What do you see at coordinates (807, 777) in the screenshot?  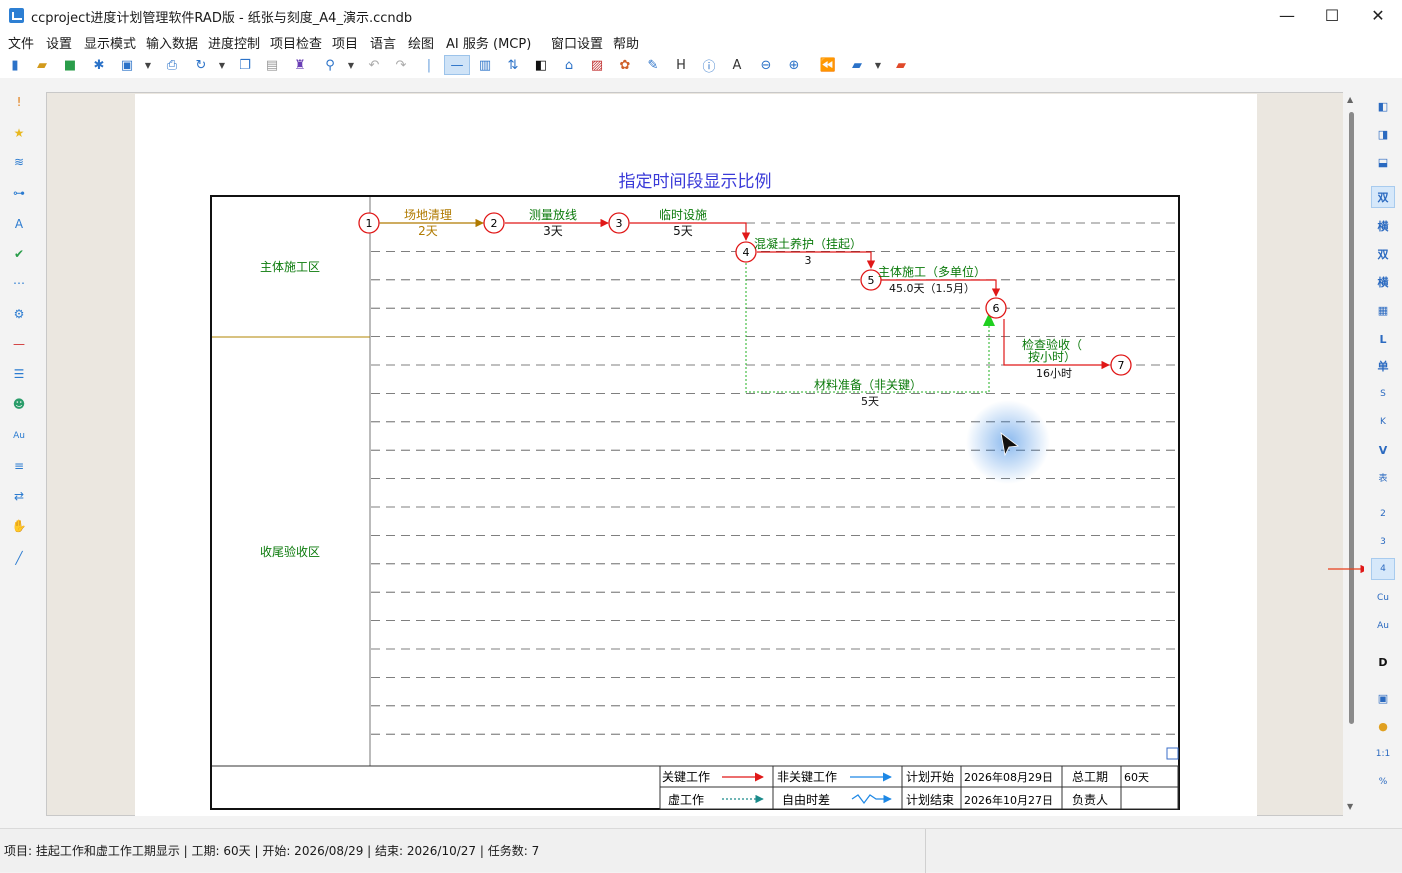 I see `legend-noncritical-label: 非关键工作` at bounding box center [807, 777].